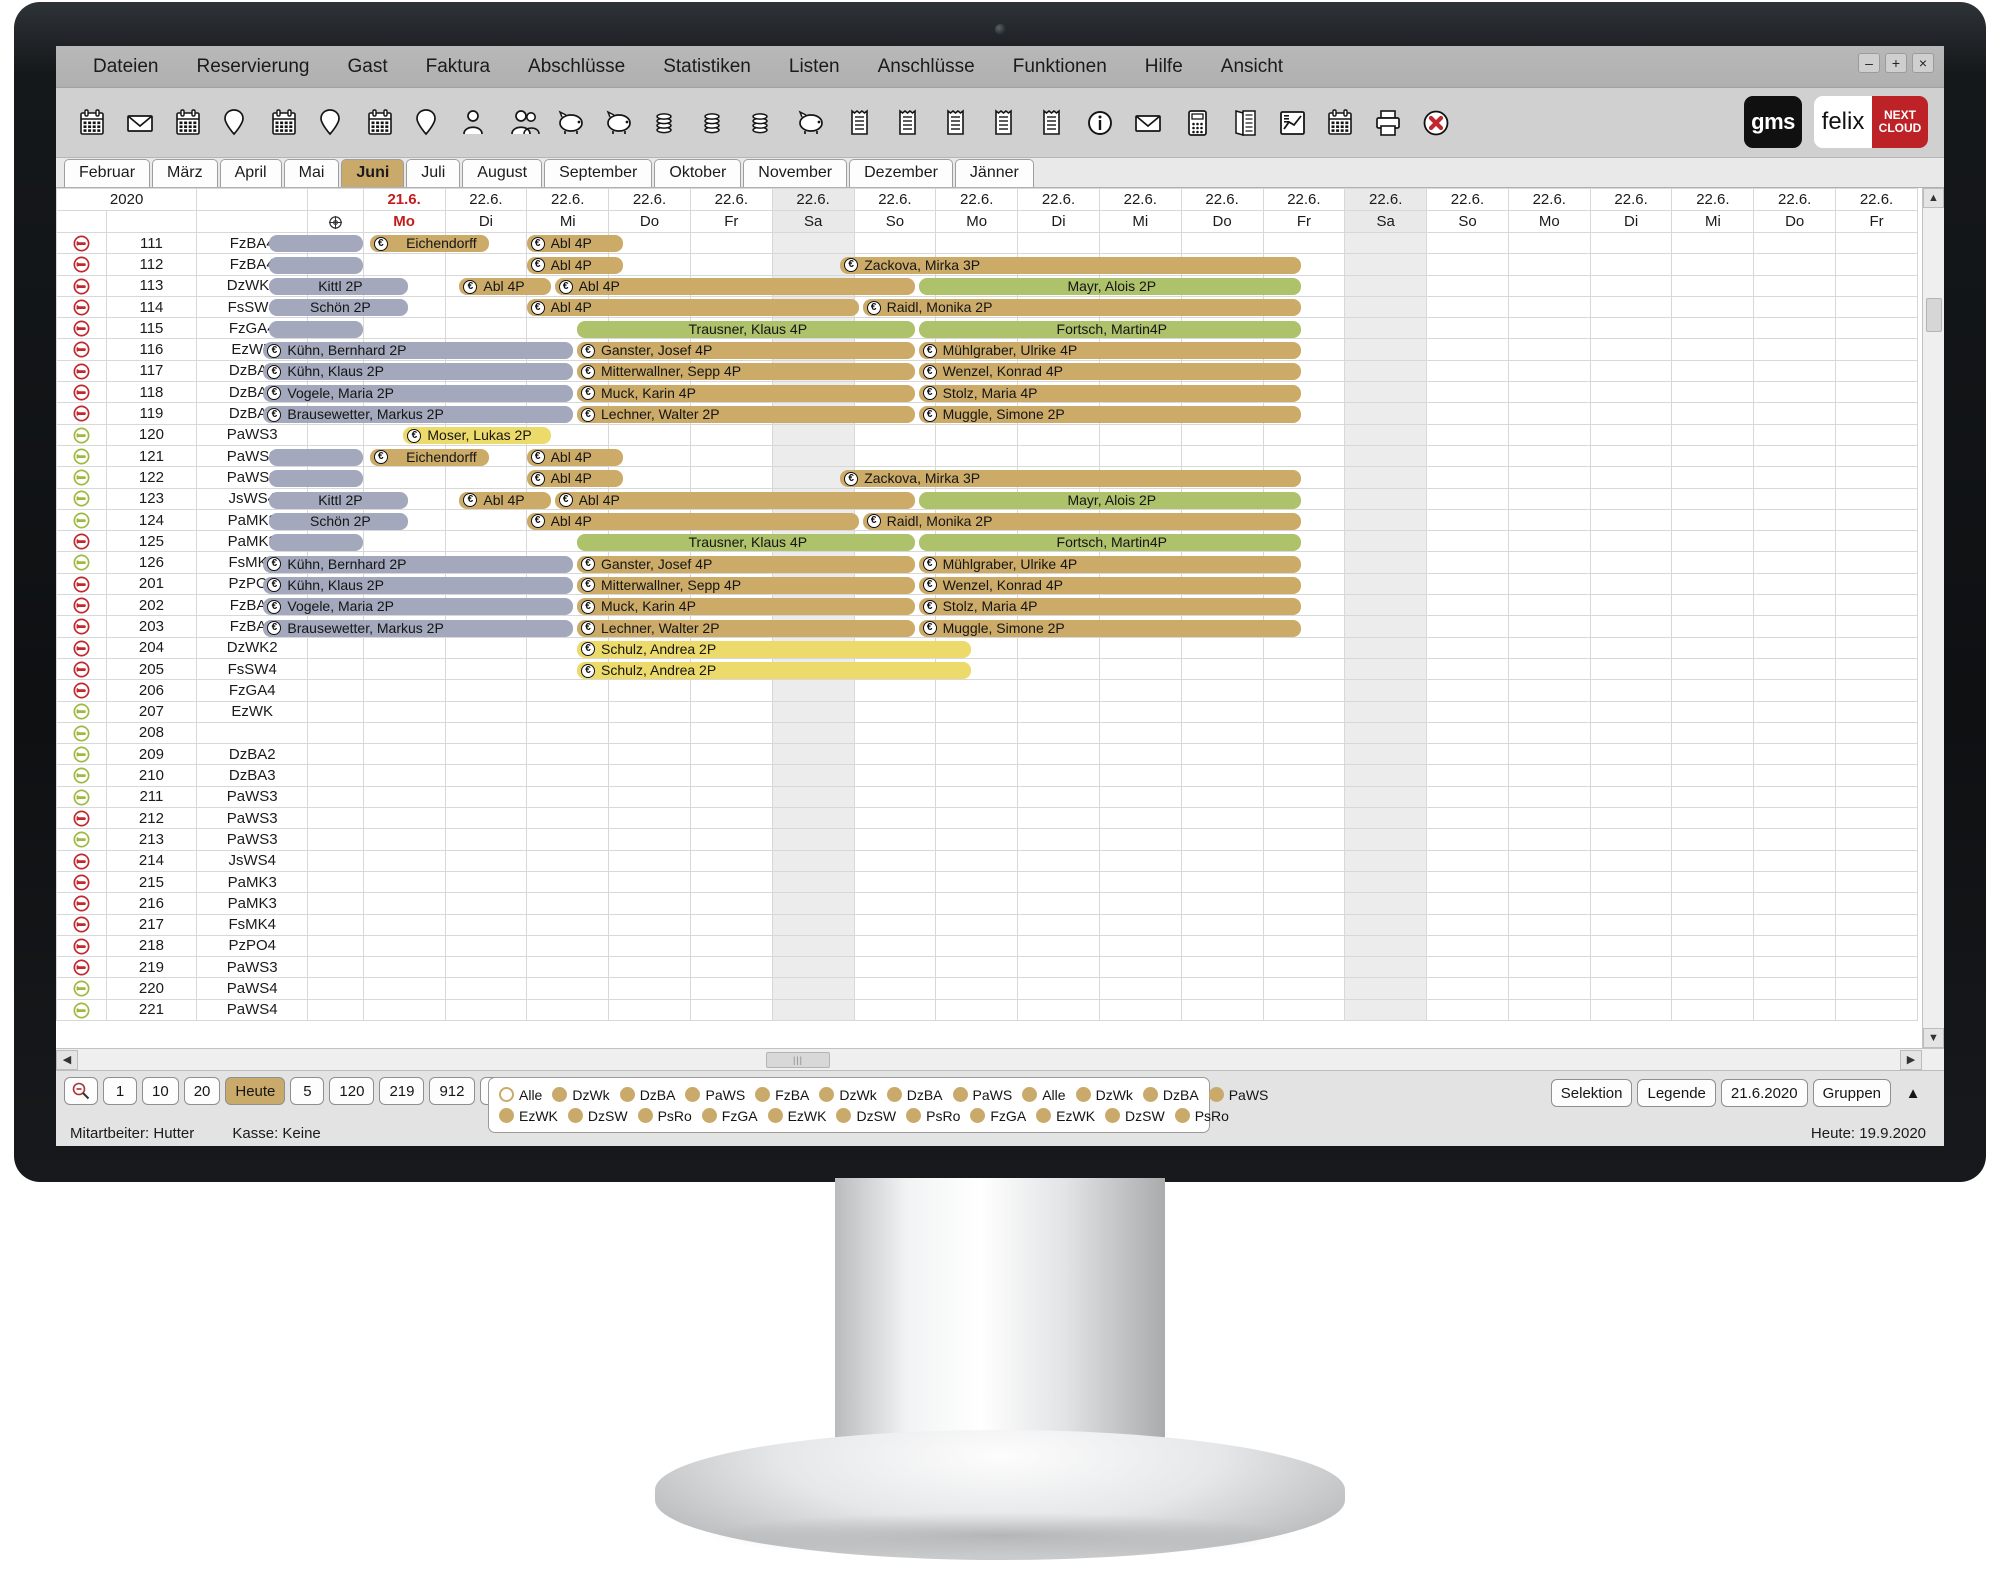 Image resolution: width=2000 pixels, height=1584 pixels. I want to click on coins-box-icon, so click(765, 123).